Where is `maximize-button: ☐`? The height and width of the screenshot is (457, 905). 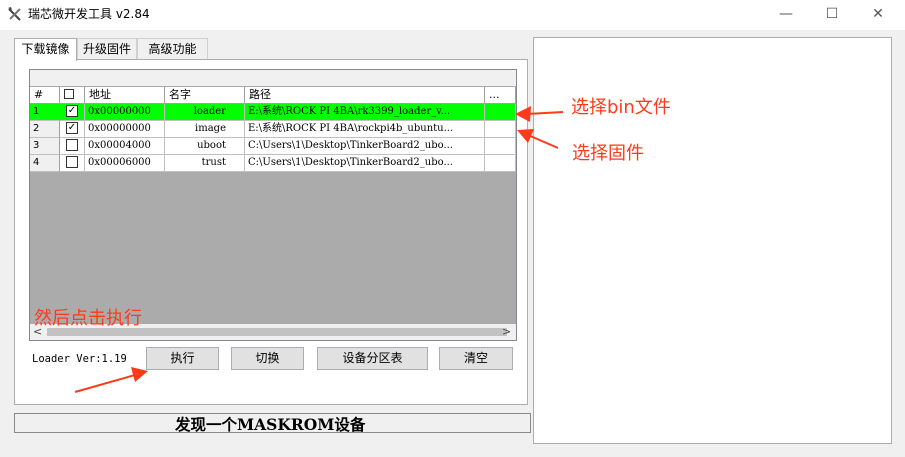
maximize-button: ☐ is located at coordinates (832, 15).